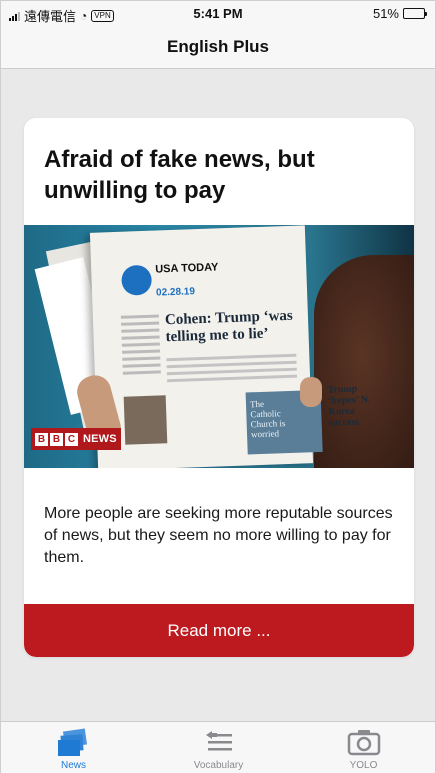  I want to click on tab-vocabulary: Vocabulary, so click(218, 747).